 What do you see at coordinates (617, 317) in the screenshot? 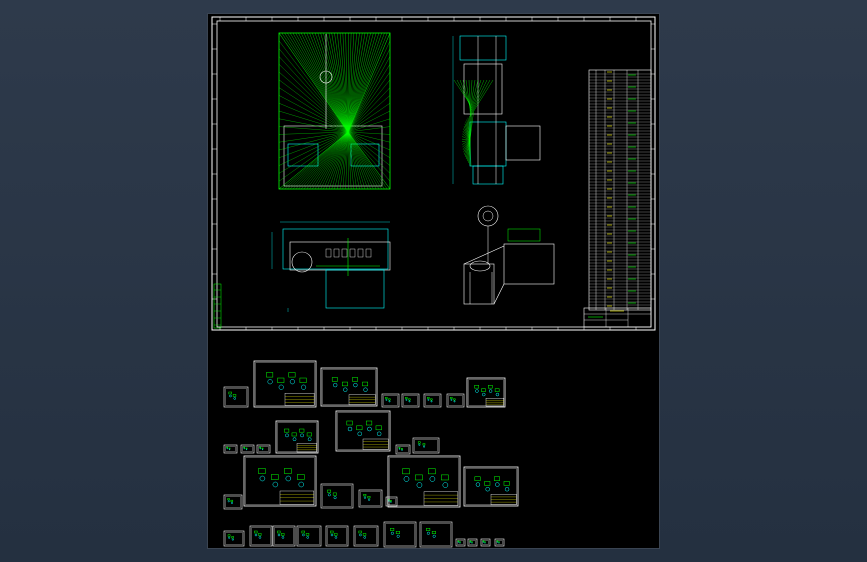
I see `title-block-icon` at bounding box center [617, 317].